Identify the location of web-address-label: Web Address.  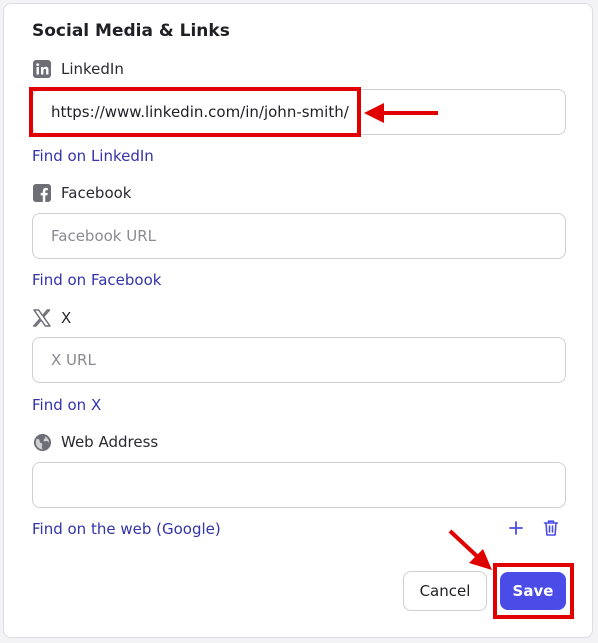
(95, 442).